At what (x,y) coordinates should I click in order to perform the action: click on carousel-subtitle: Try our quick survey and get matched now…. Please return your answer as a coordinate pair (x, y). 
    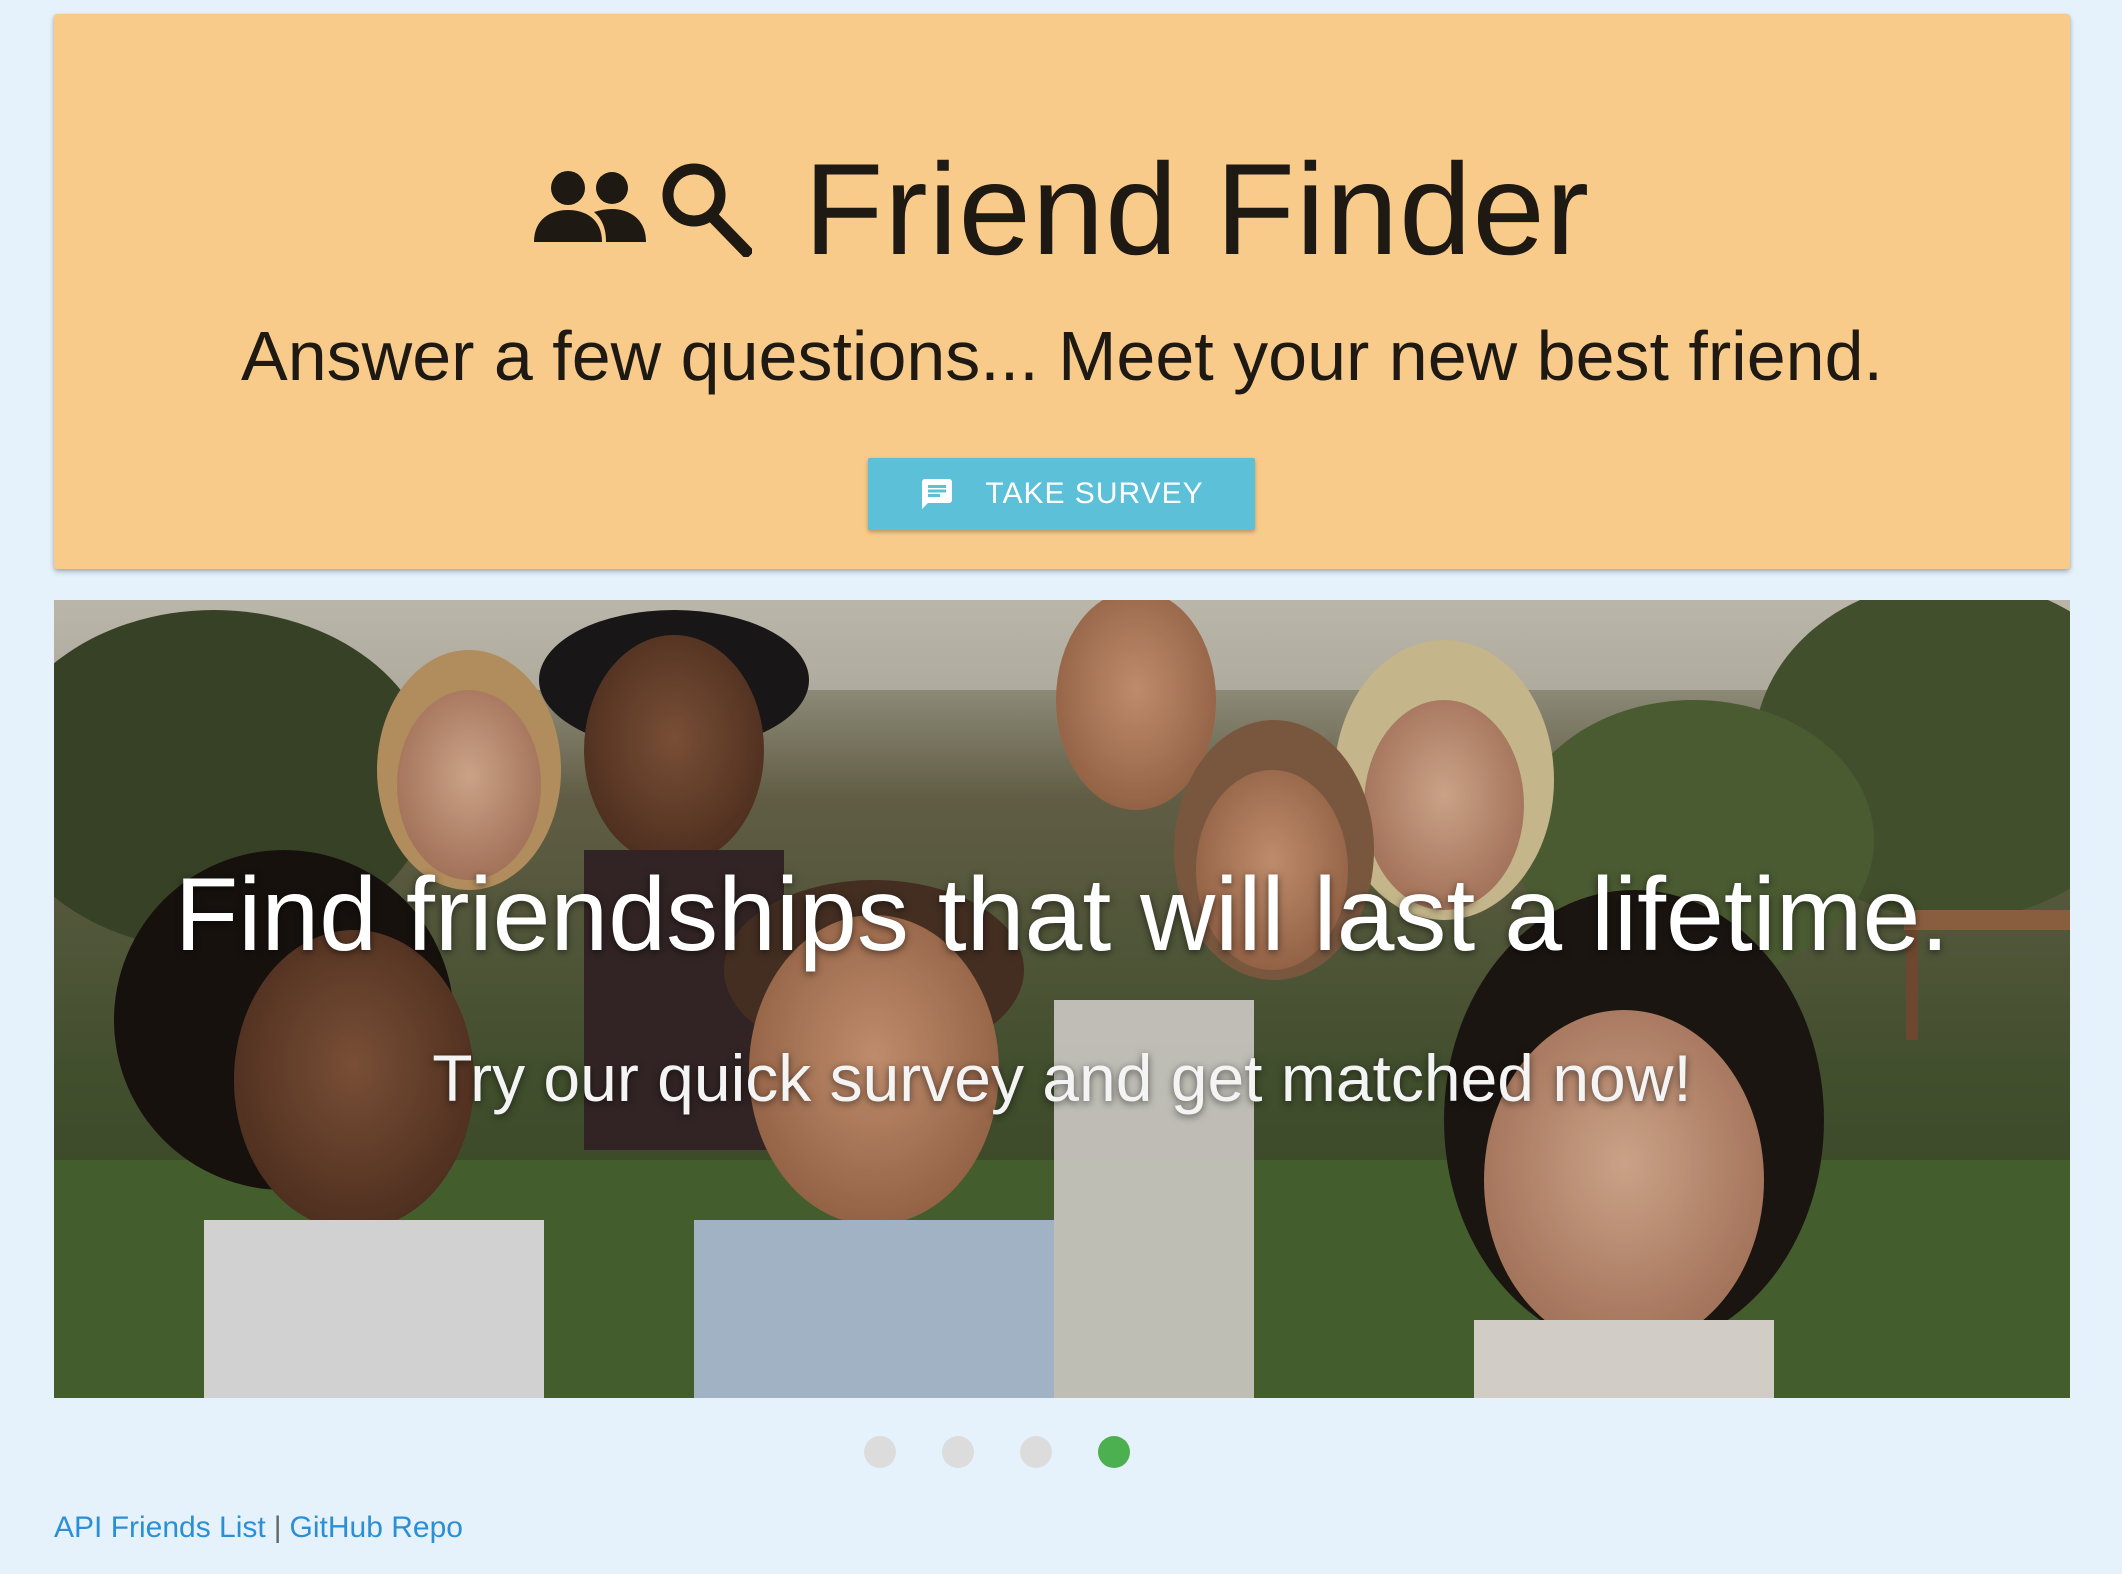
    Looking at the image, I should click on (1062, 1078).